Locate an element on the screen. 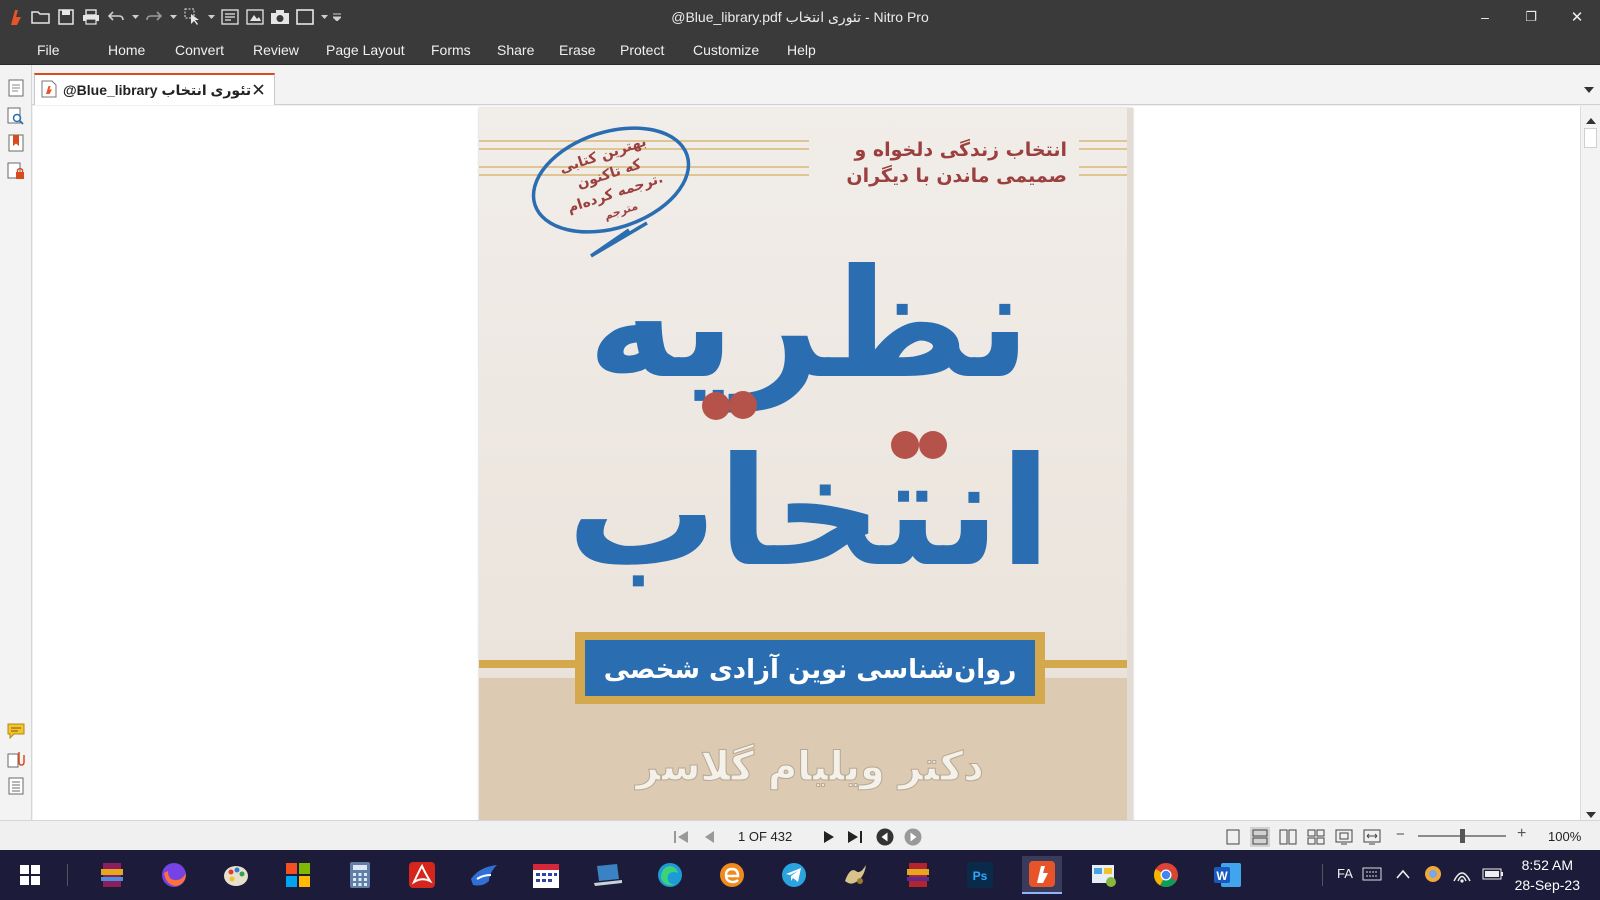 Image resolution: width=1600 pixels, height=900 pixels. previous-page-icon is located at coordinates (709, 837).